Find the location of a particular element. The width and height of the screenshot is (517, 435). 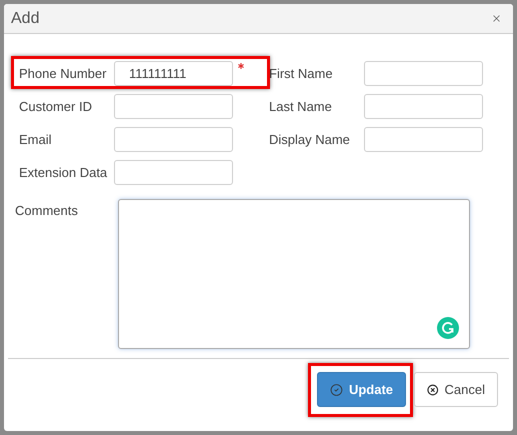

field-label: First Name is located at coordinates (301, 73).